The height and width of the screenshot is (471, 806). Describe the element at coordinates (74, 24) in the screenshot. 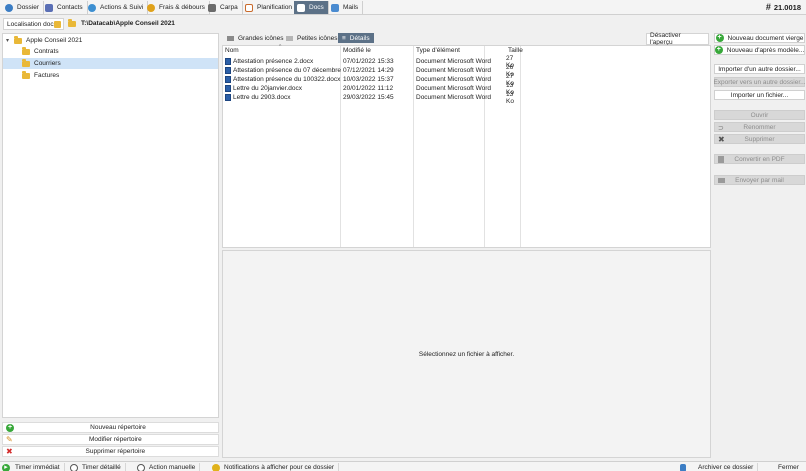

I see `path-folder-icon` at that location.